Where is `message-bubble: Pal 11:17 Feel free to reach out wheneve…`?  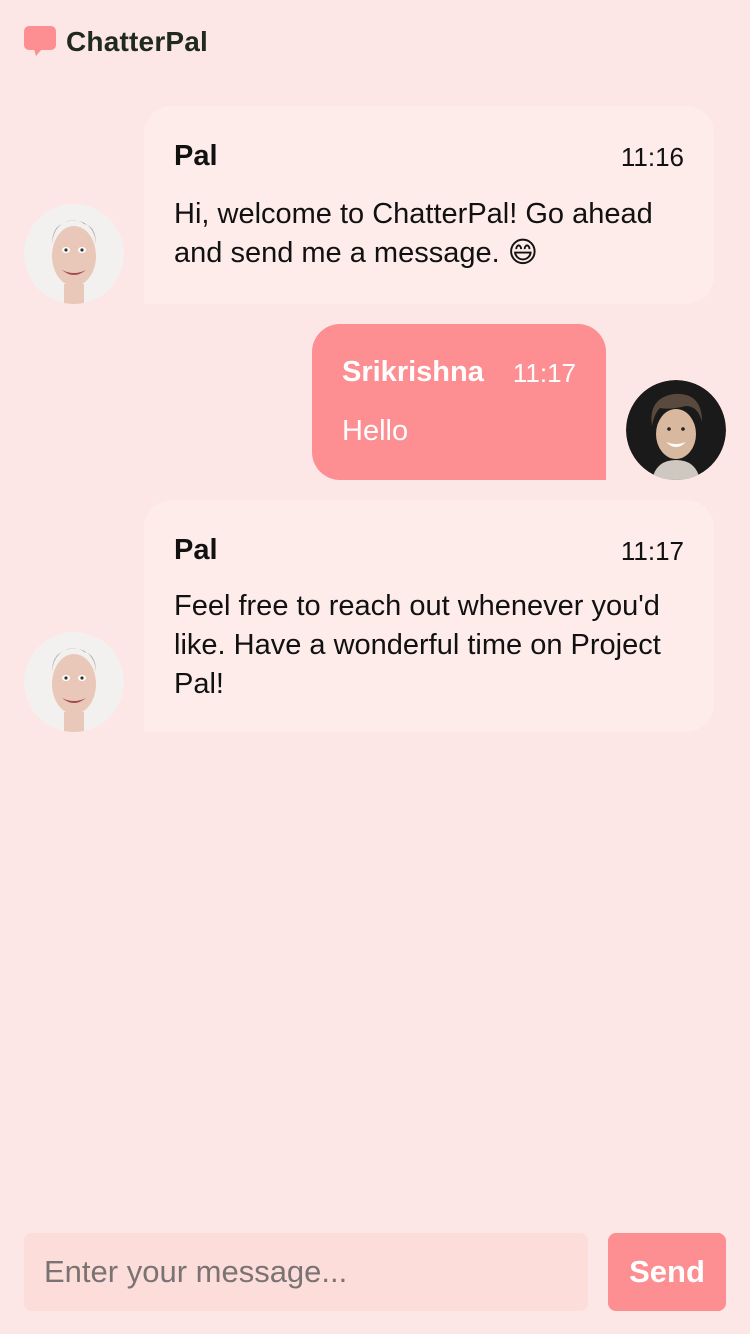 message-bubble: Pal 11:17 Feel free to reach out wheneve… is located at coordinates (429, 616).